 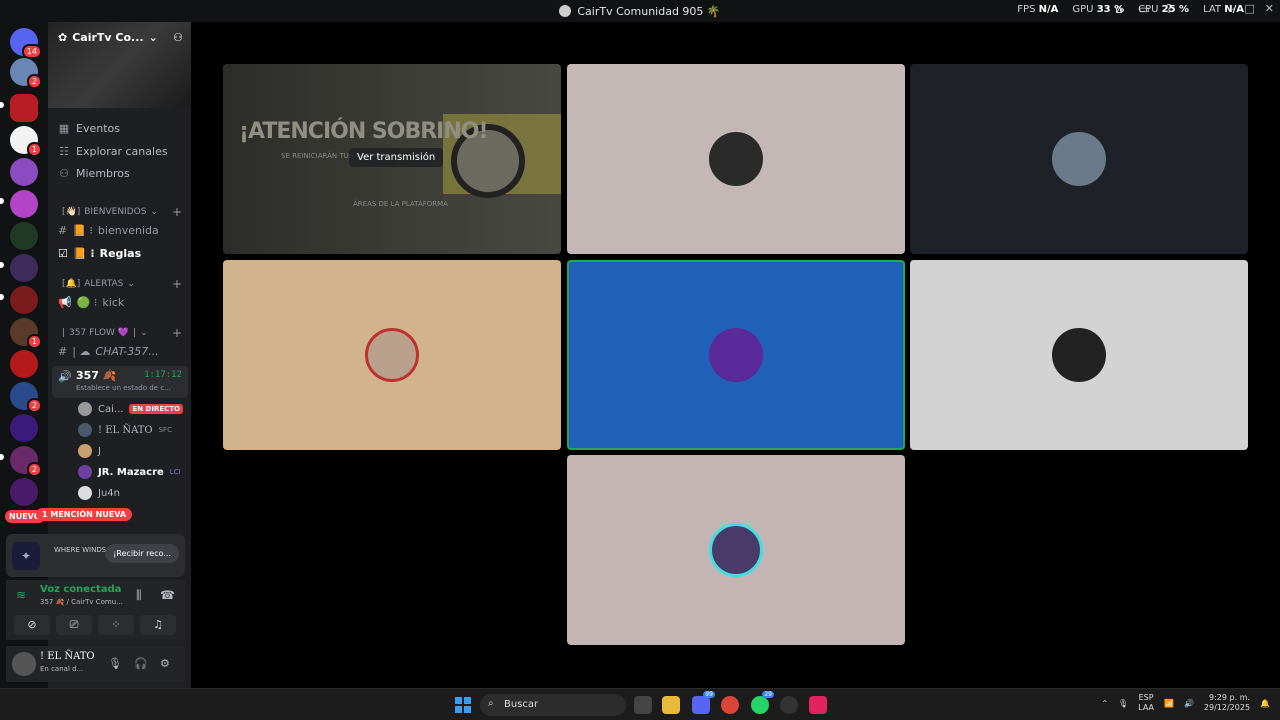 I want to click on tiktok-icon, so click(x=818, y=705).